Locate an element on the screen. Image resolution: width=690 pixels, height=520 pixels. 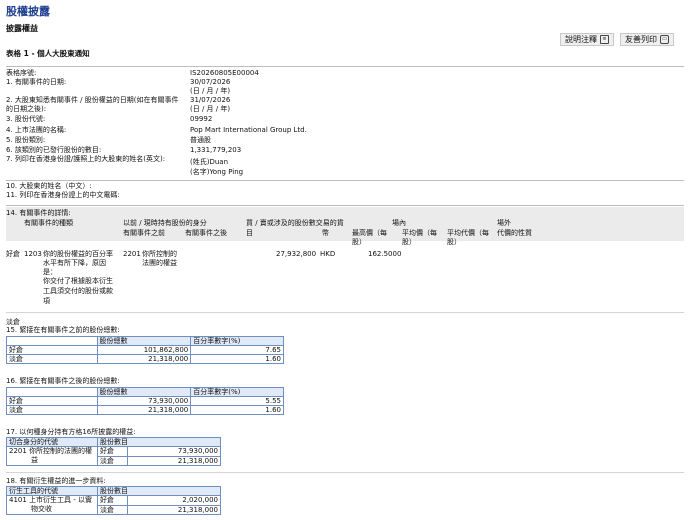
table-header-row: 衍生工具的代號 股份數目 is located at coordinates (113, 491).